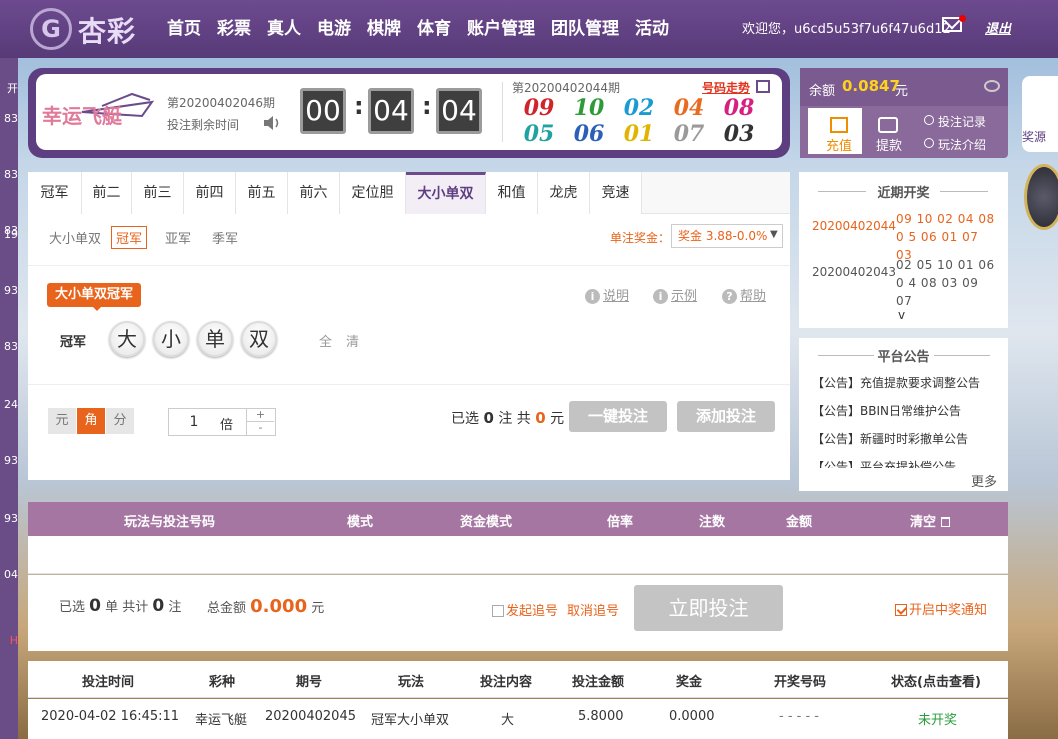  I want to click on help-link: ? 帮助, so click(744, 294).